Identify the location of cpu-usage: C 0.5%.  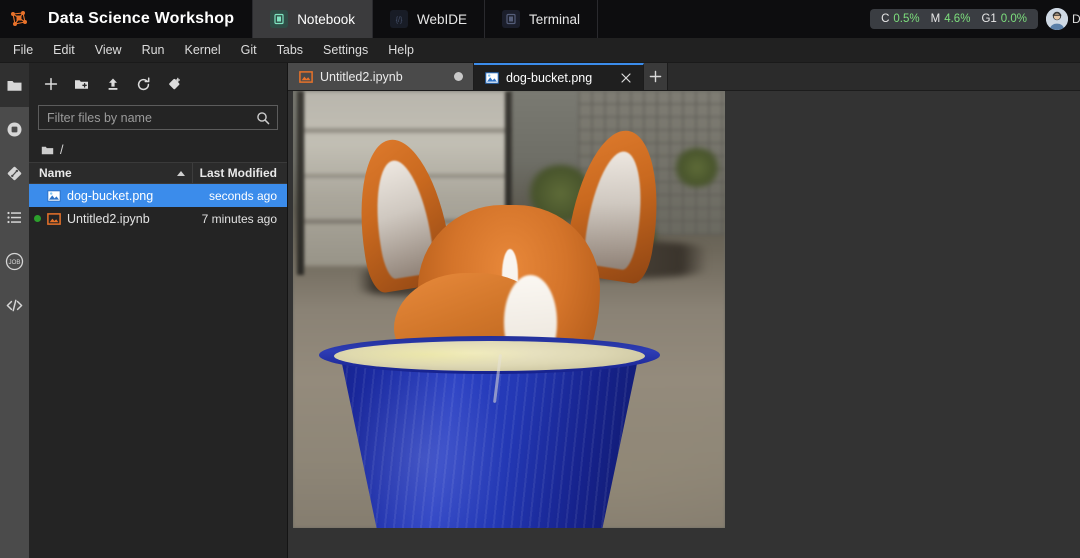
(900, 19).